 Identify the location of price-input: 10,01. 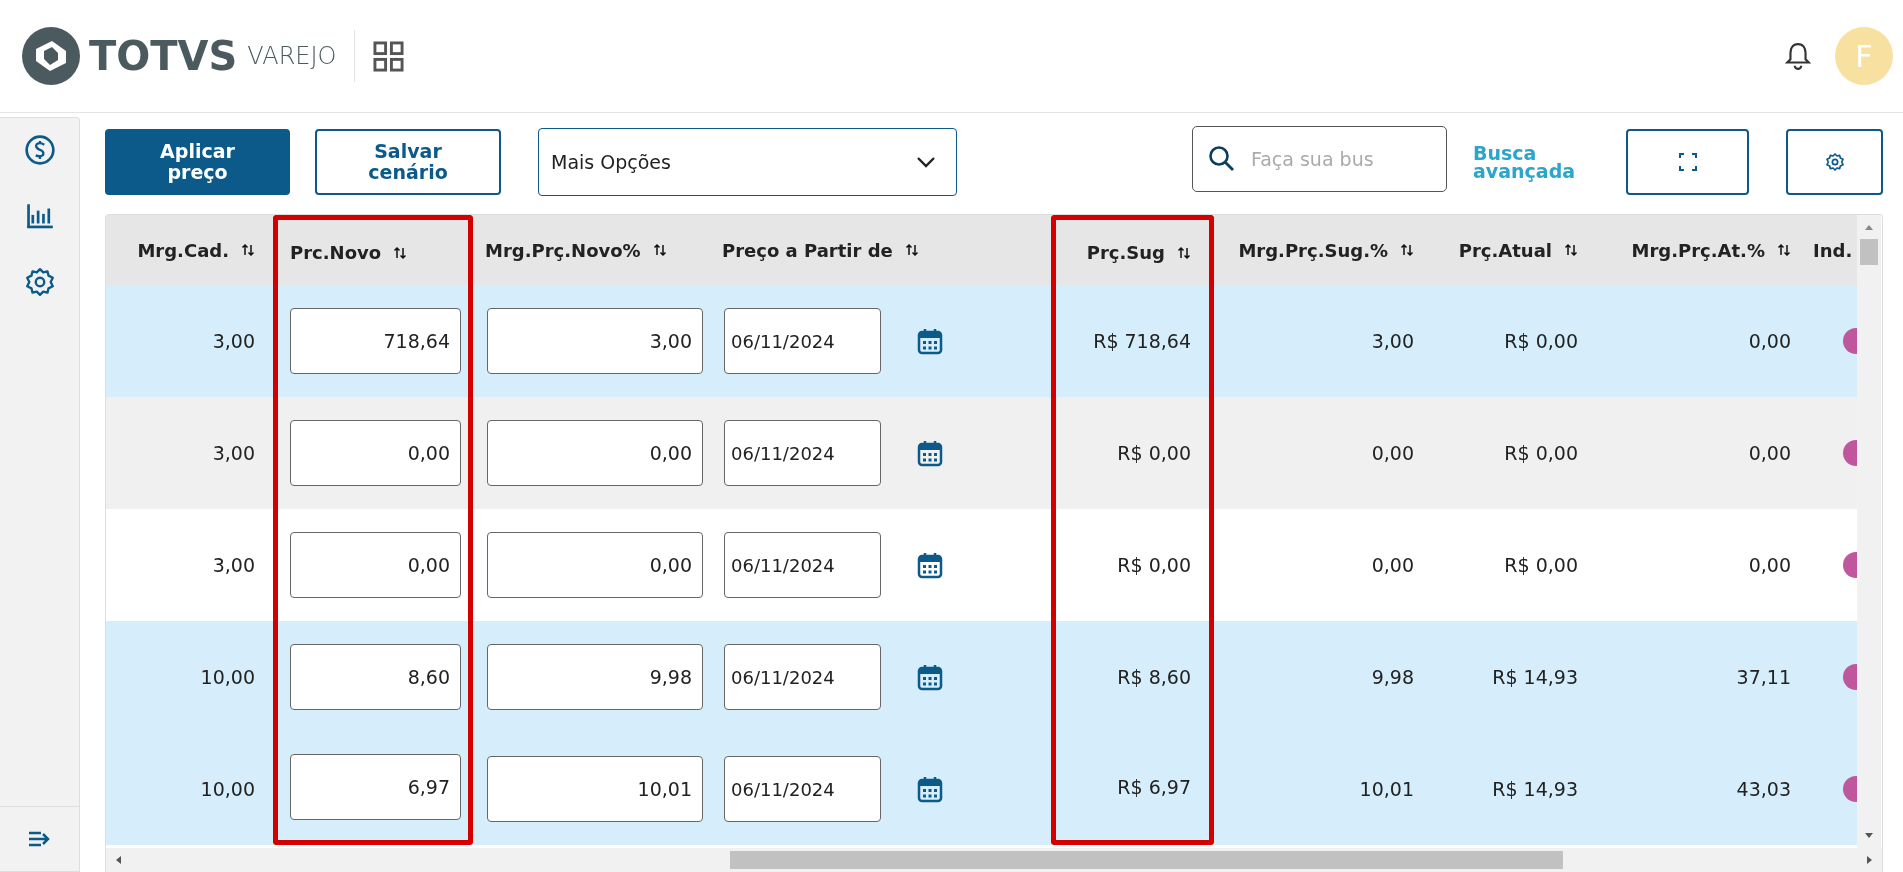
(595, 789).